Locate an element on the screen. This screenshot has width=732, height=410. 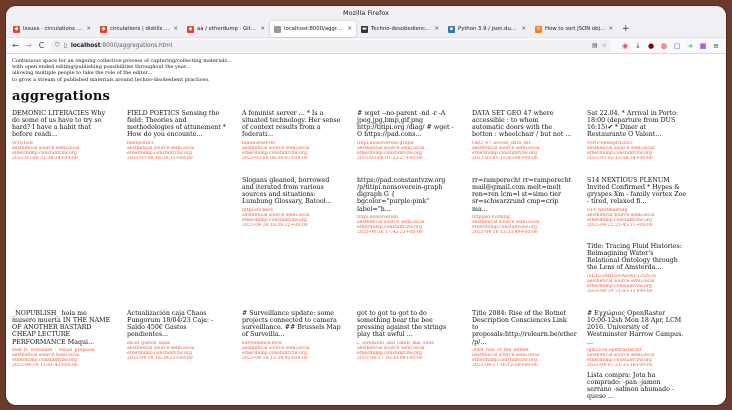
card-date: 2023-03-05 13:54:34+00:00 is located at coordinates (620, 159).